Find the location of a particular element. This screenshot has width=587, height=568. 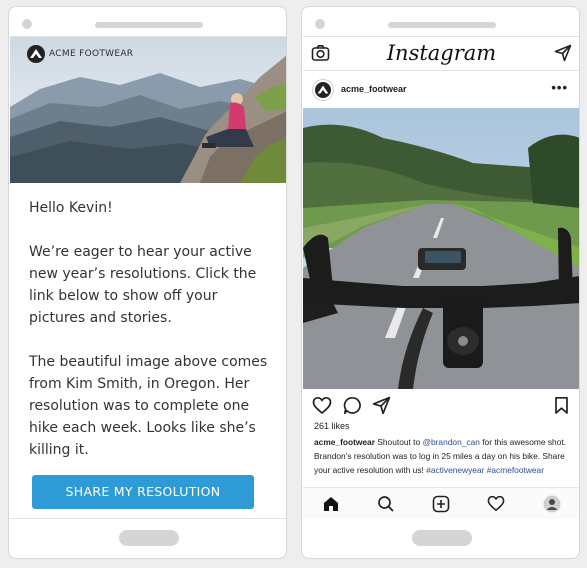

heart-icon is located at coordinates (322, 405).